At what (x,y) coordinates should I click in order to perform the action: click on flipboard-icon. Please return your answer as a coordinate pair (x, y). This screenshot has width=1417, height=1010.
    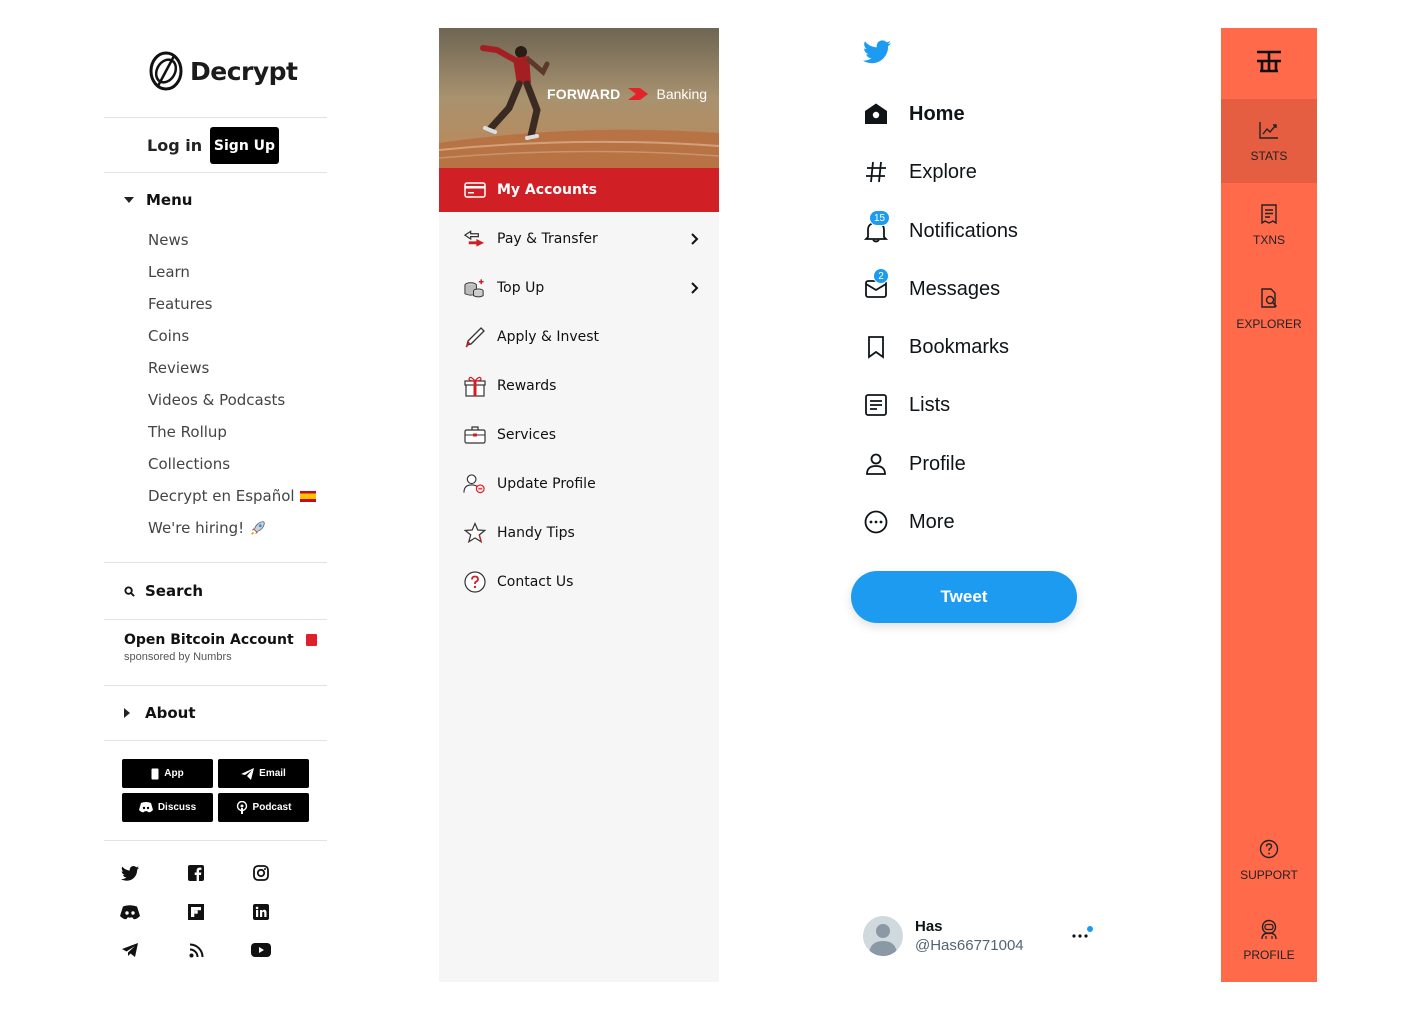
    Looking at the image, I should click on (196, 912).